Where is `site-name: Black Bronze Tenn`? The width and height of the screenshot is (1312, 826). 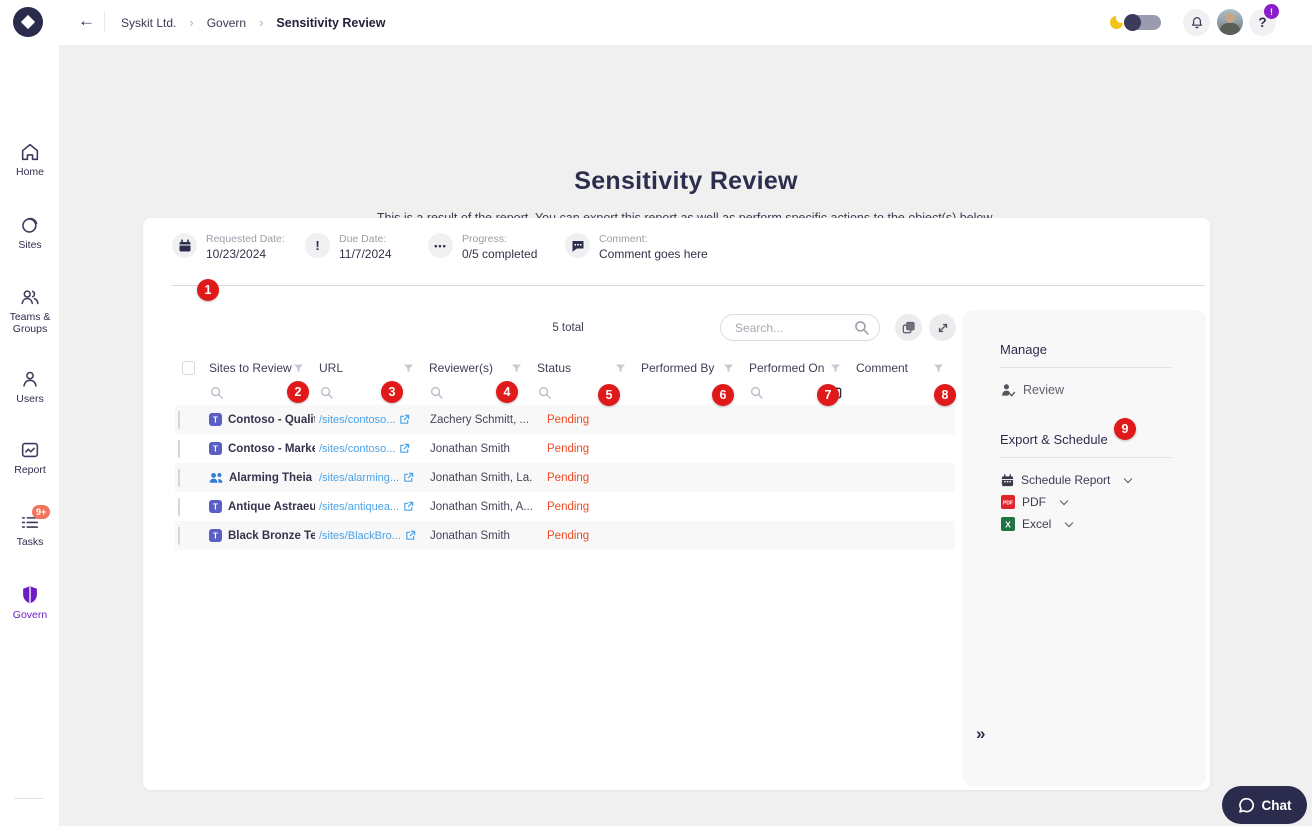 site-name: Black Bronze Tenn is located at coordinates (271, 535).